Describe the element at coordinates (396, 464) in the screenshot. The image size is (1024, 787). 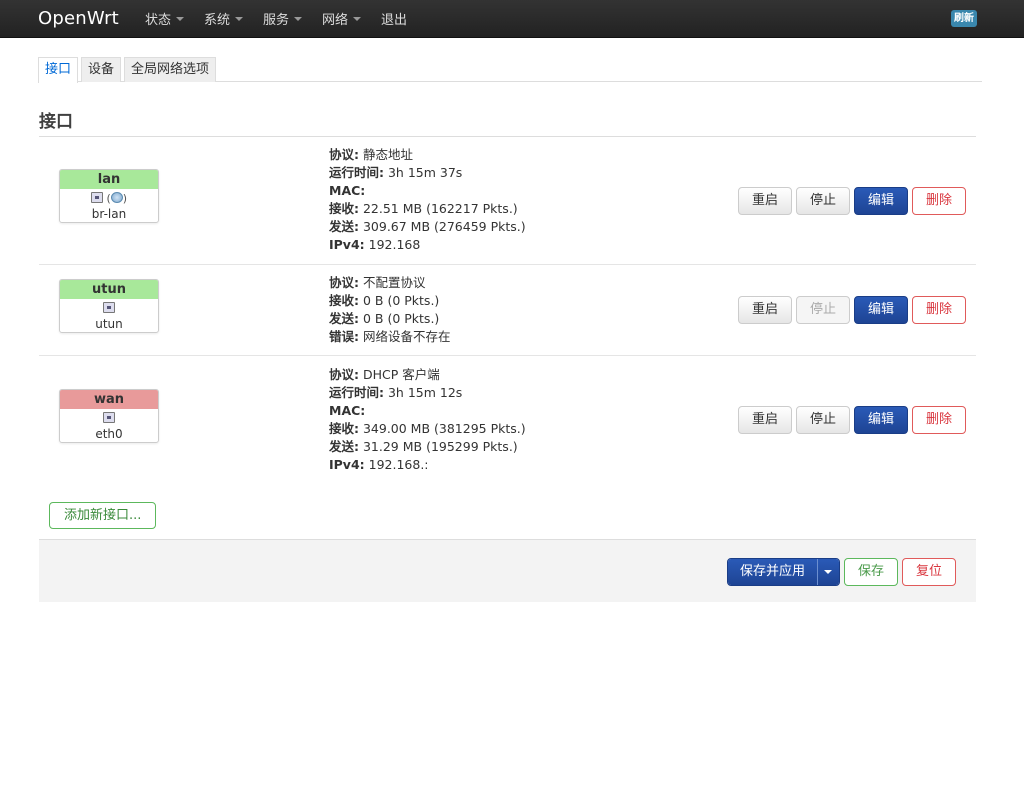
I see `info-value: 192.168.:` at that location.